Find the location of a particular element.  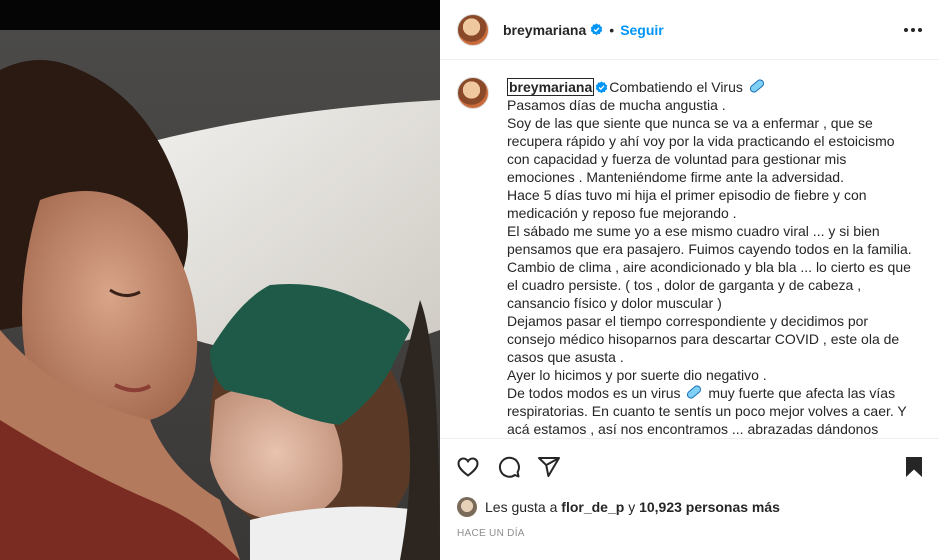

follow-button: Seguir is located at coordinates (642, 30).